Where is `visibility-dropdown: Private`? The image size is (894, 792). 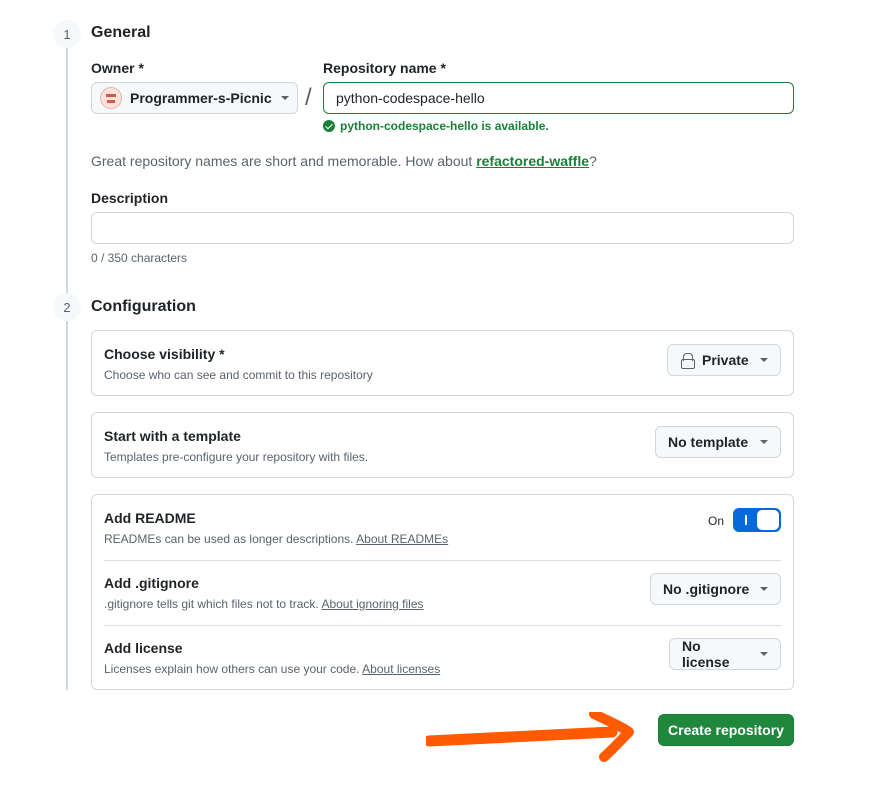 visibility-dropdown: Private is located at coordinates (724, 360).